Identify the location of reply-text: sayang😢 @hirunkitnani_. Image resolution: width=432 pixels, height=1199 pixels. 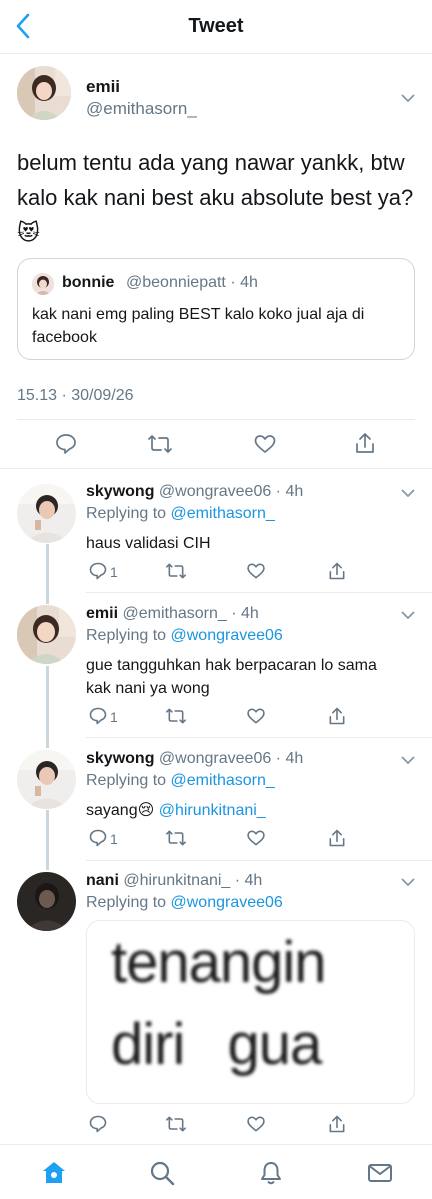
(176, 810).